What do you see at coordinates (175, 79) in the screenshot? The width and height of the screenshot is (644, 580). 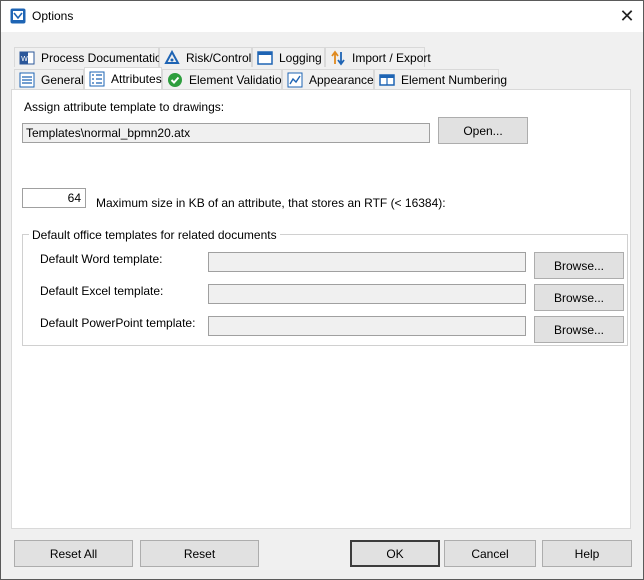 I see `green-check-icon` at bounding box center [175, 79].